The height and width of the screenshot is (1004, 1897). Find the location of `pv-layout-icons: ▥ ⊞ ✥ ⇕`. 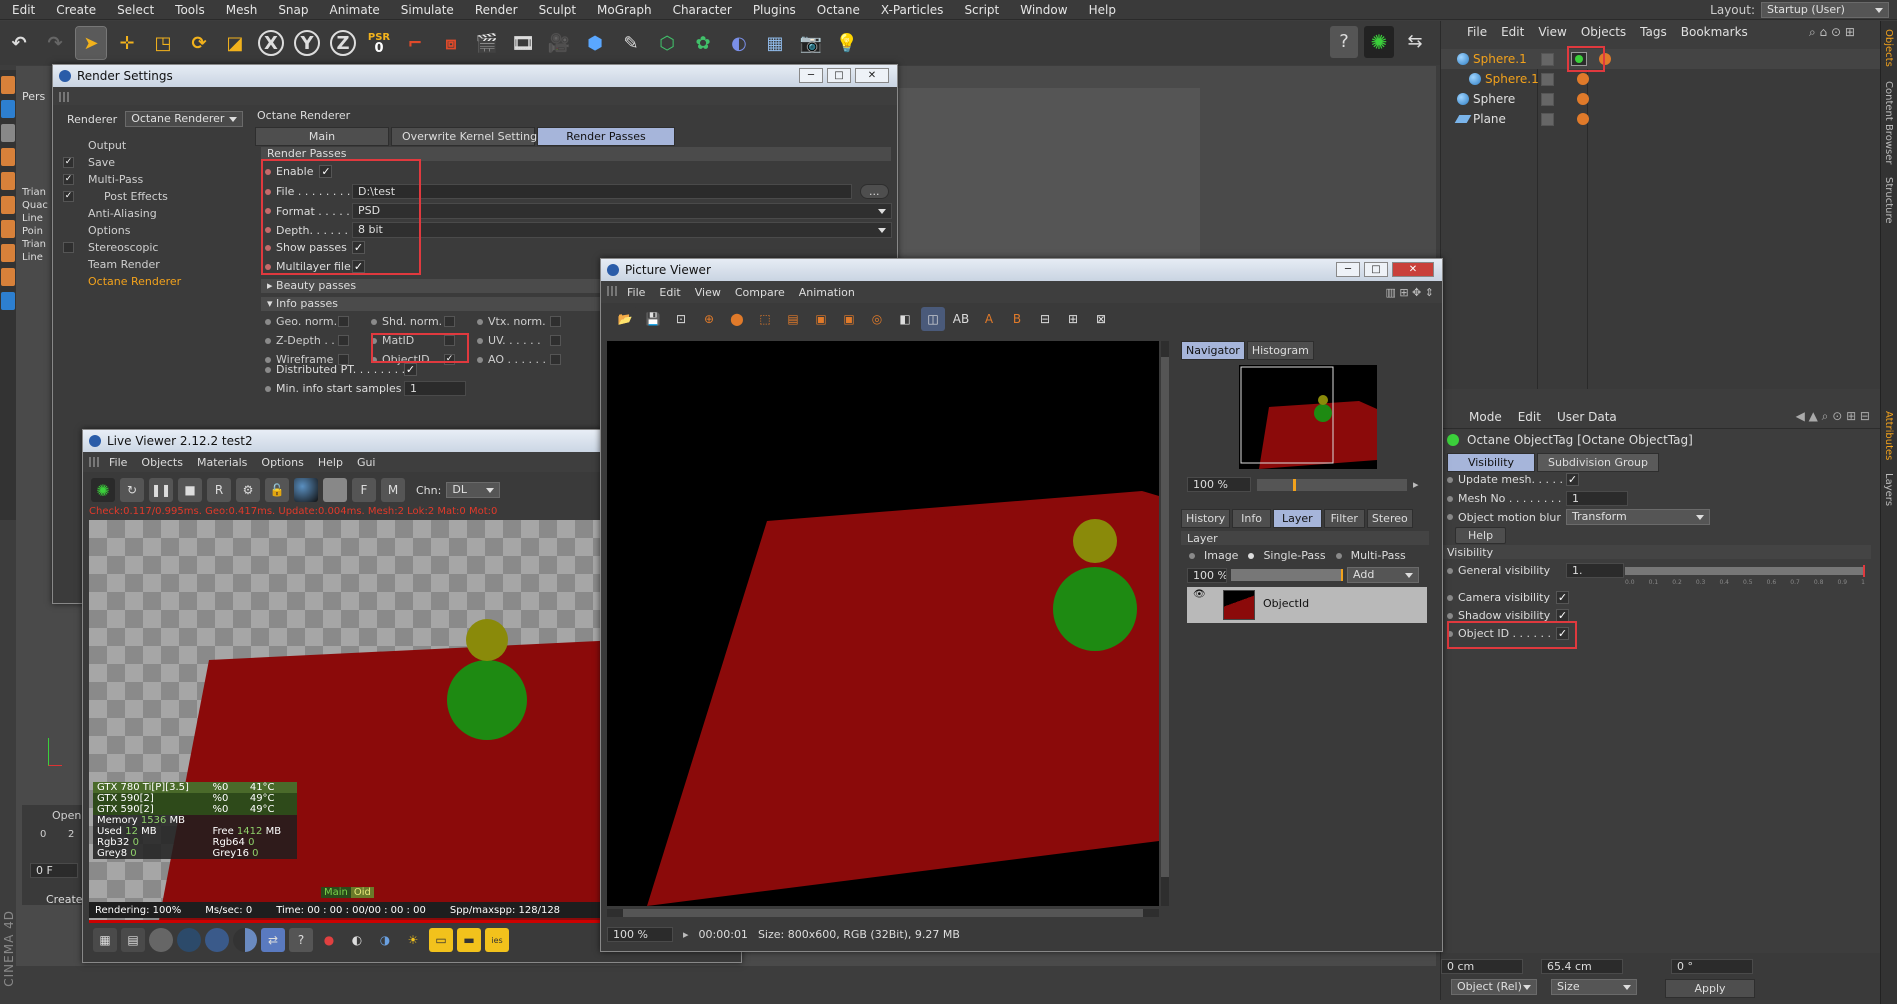

pv-layout-icons: ▥ ⊞ ✥ ⇕ is located at coordinates (1409, 292).